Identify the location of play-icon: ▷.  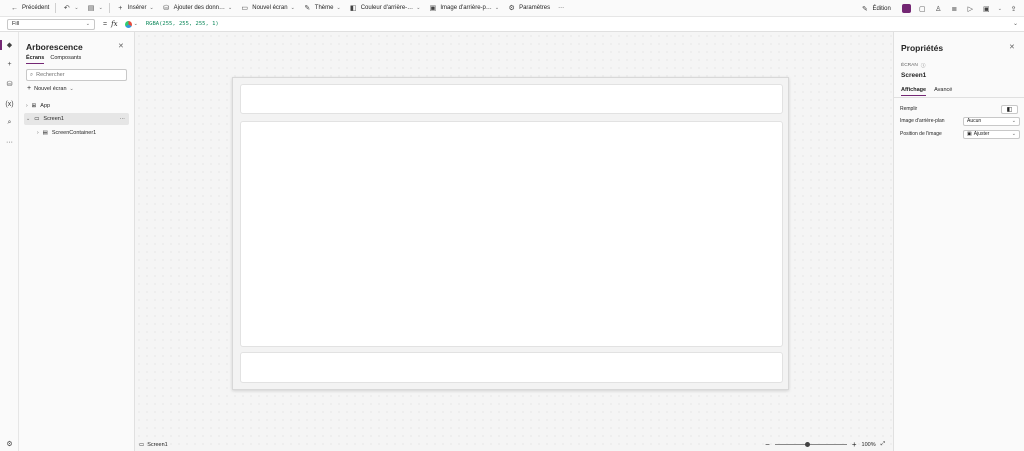
(970, 8).